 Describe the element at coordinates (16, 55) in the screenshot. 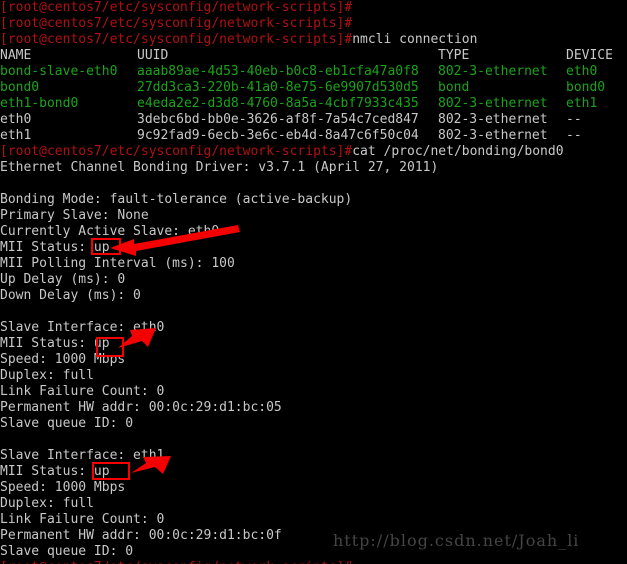

I see `column-header-name: NAME` at that location.